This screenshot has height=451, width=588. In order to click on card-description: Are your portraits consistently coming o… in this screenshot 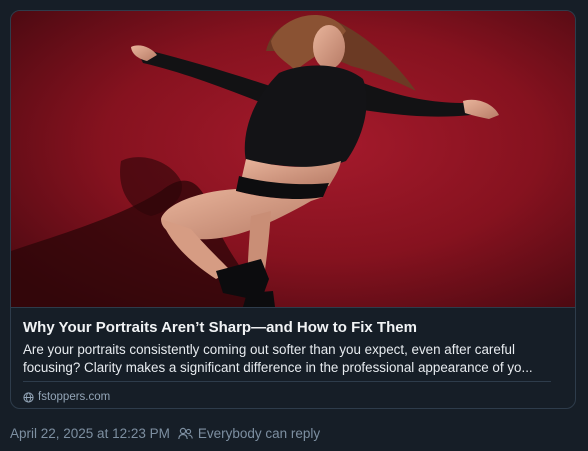, I will do `click(293, 359)`.